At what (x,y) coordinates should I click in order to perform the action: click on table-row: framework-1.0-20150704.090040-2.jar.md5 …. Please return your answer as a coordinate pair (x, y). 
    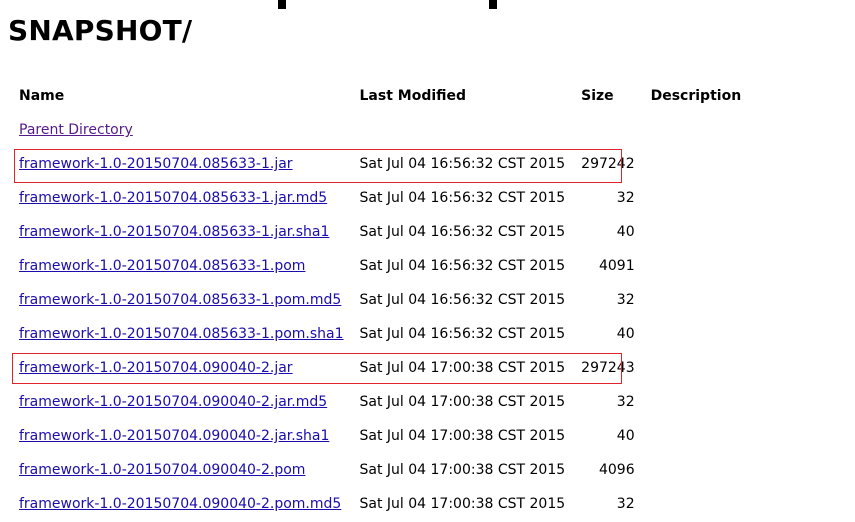
    Looking at the image, I should click on (380, 402).